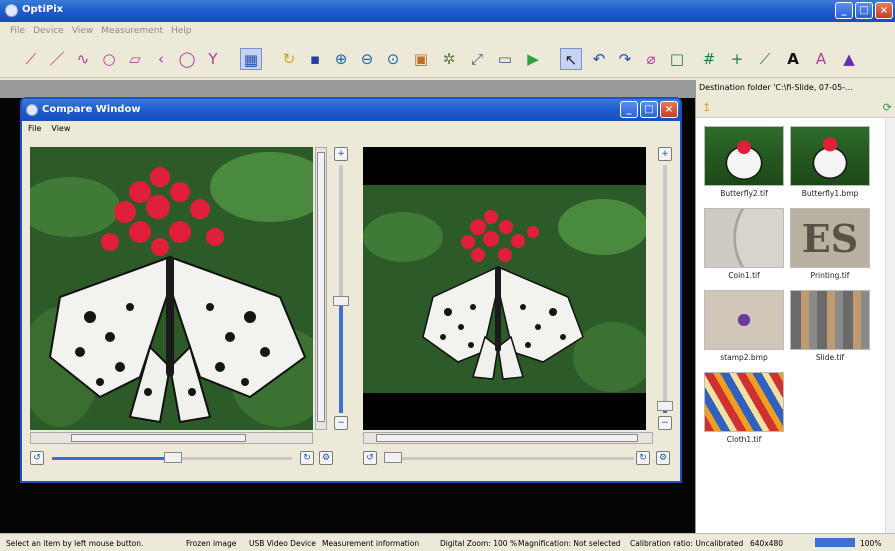 This screenshot has height=551, width=895. What do you see at coordinates (884, 10) in the screenshot?
I see `close-button: ×` at bounding box center [884, 10].